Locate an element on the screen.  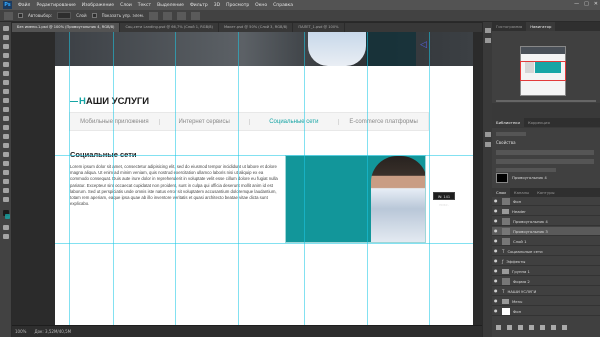
stamp-tool-icon is located at coordinates (6, 100).